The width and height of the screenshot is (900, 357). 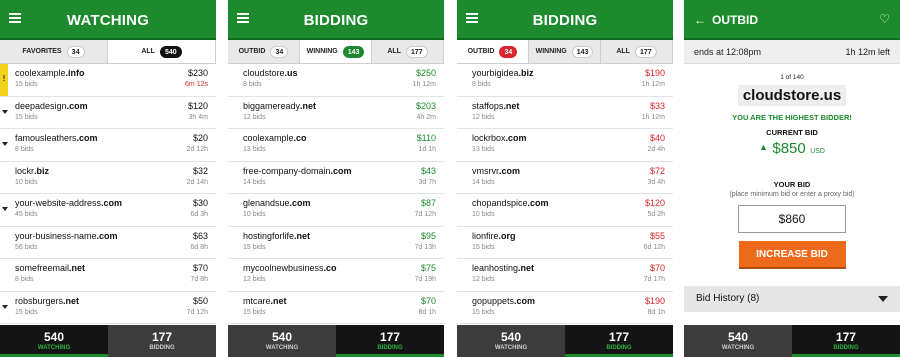 I want to click on heart-icon: ♡, so click(x=884, y=19).